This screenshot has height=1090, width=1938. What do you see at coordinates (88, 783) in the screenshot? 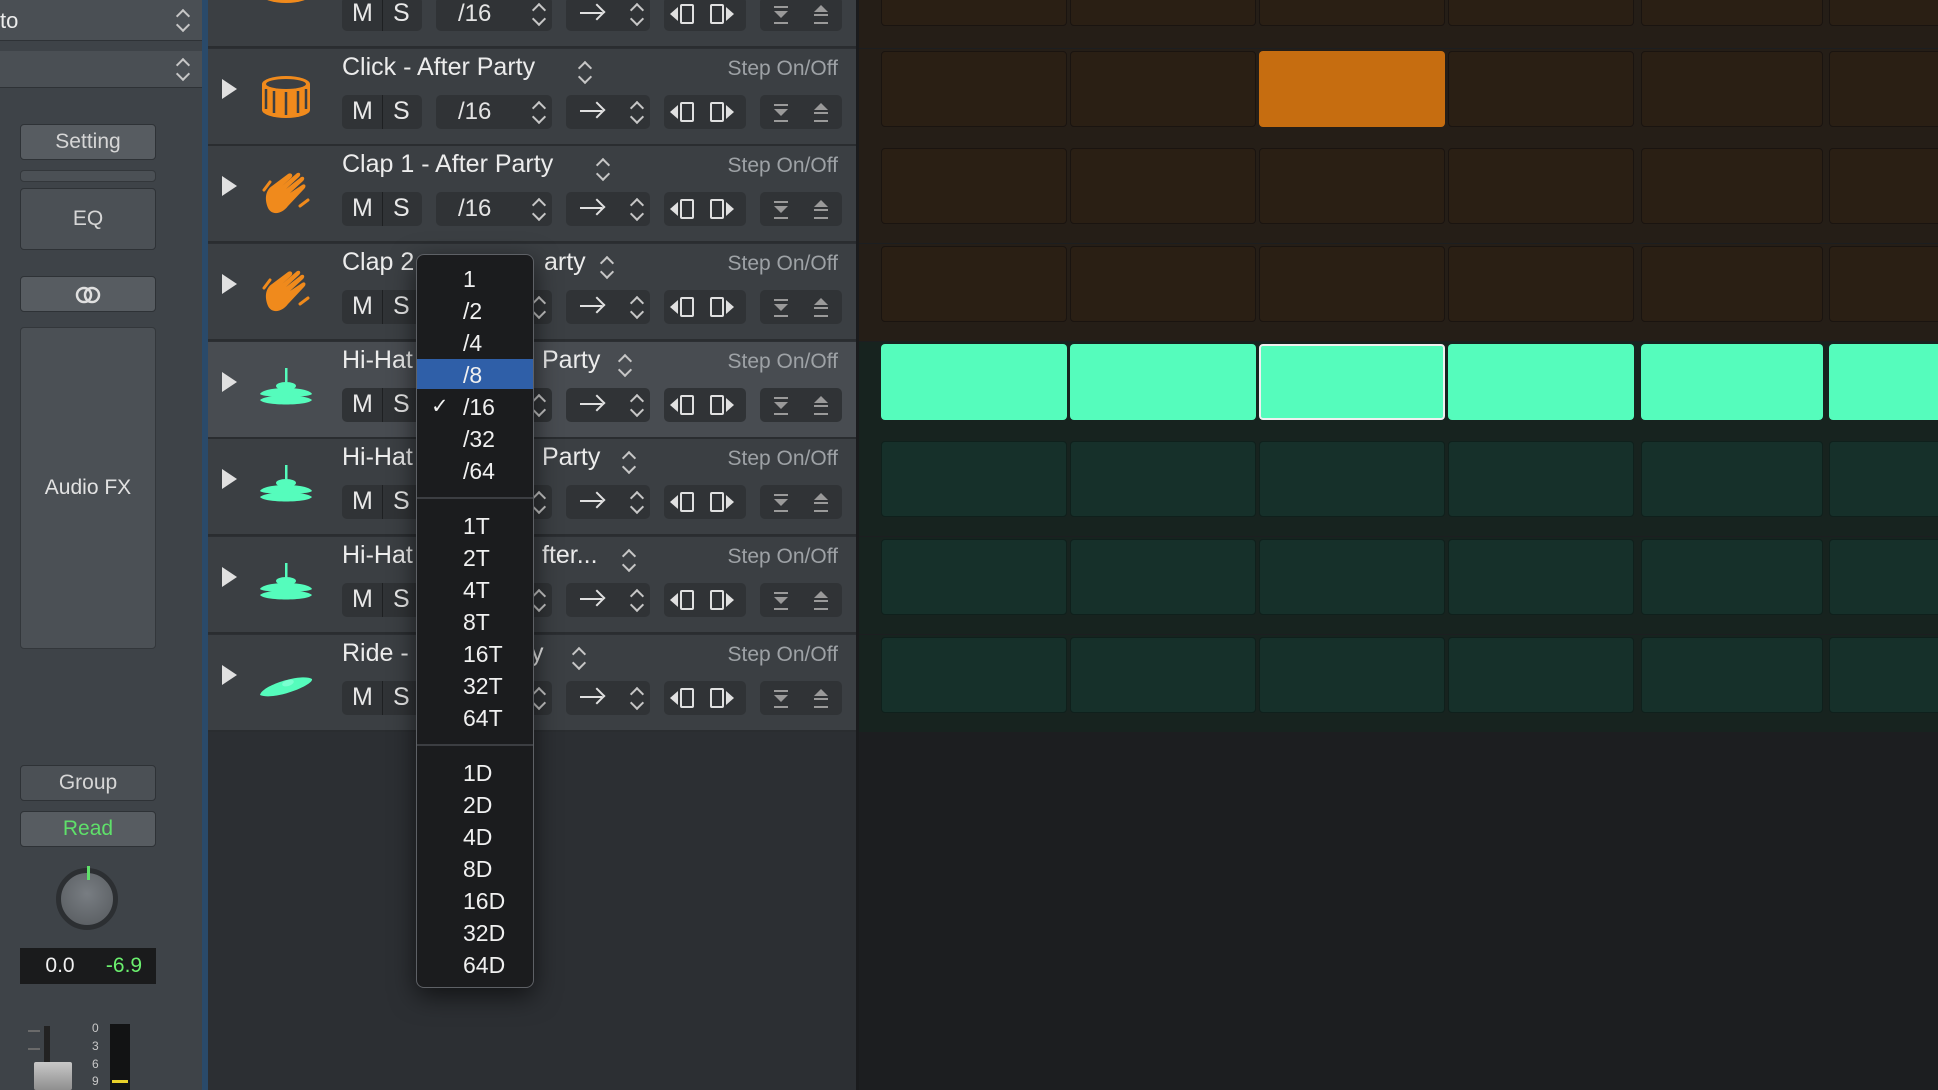
I see `group-button: Group` at bounding box center [88, 783].